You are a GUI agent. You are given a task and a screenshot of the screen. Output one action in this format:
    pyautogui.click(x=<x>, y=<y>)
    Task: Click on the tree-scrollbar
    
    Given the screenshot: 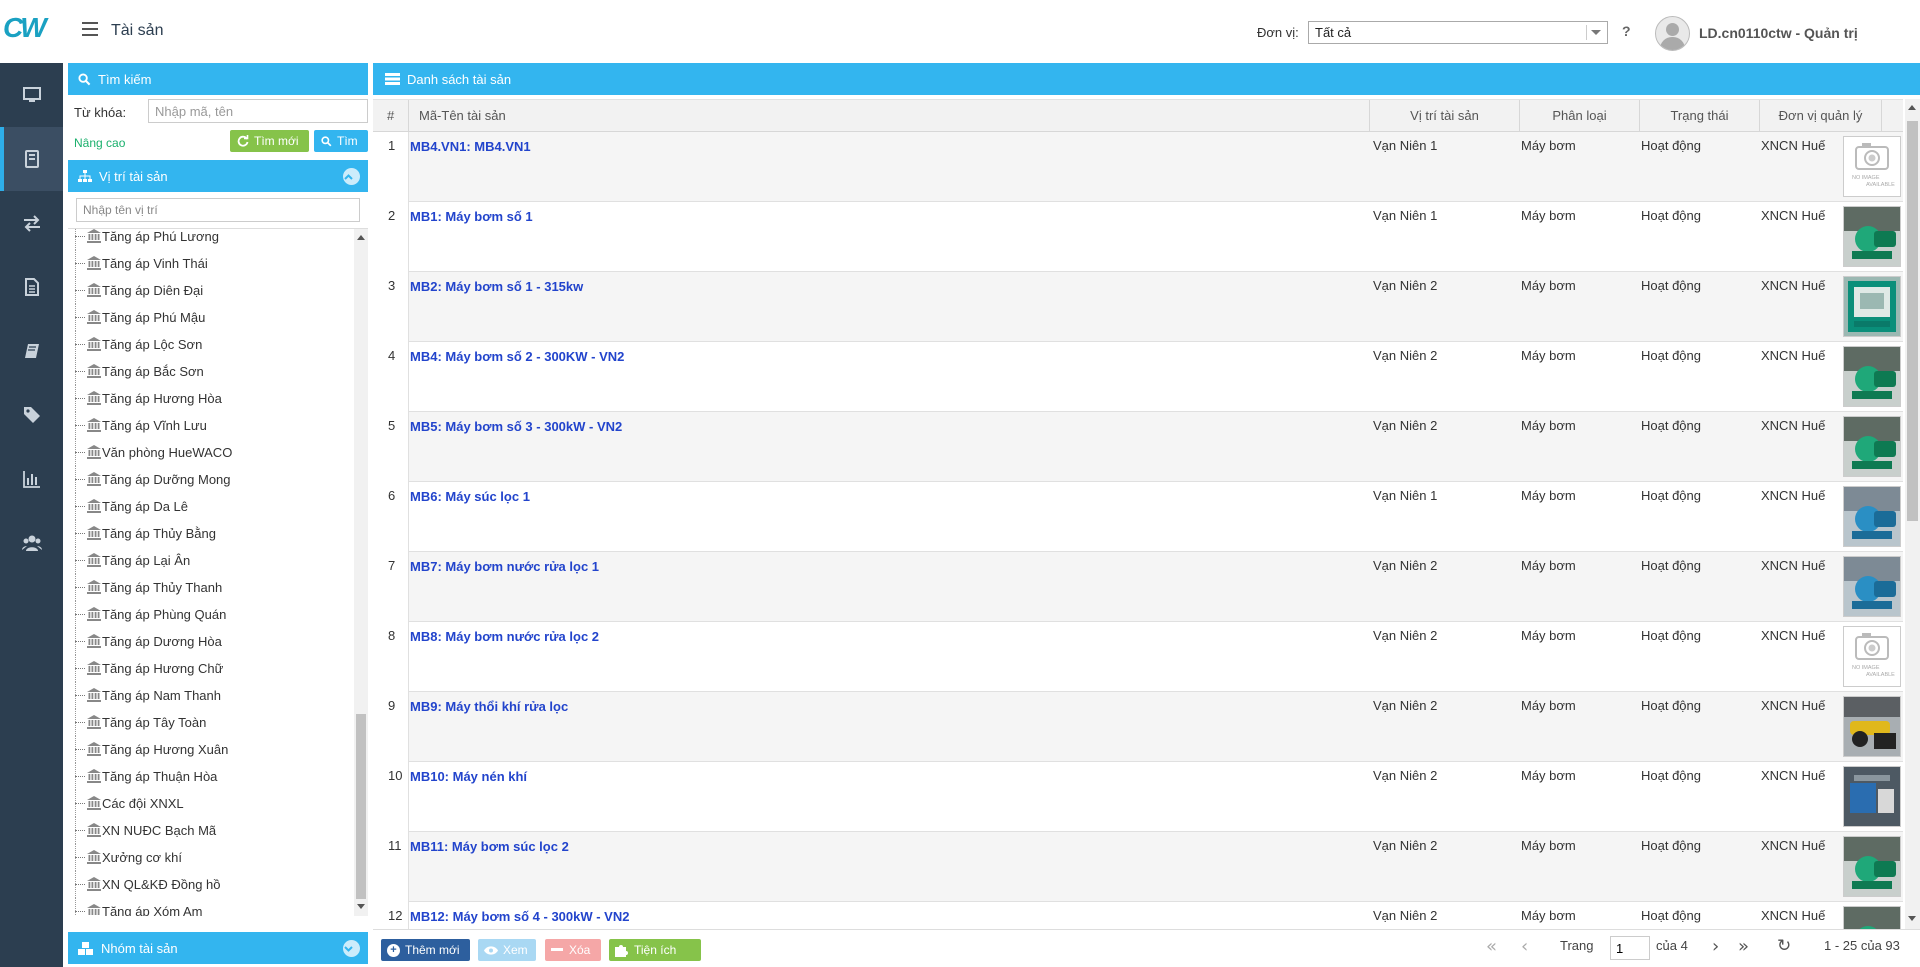 What is the action you would take?
    pyautogui.click(x=361, y=572)
    